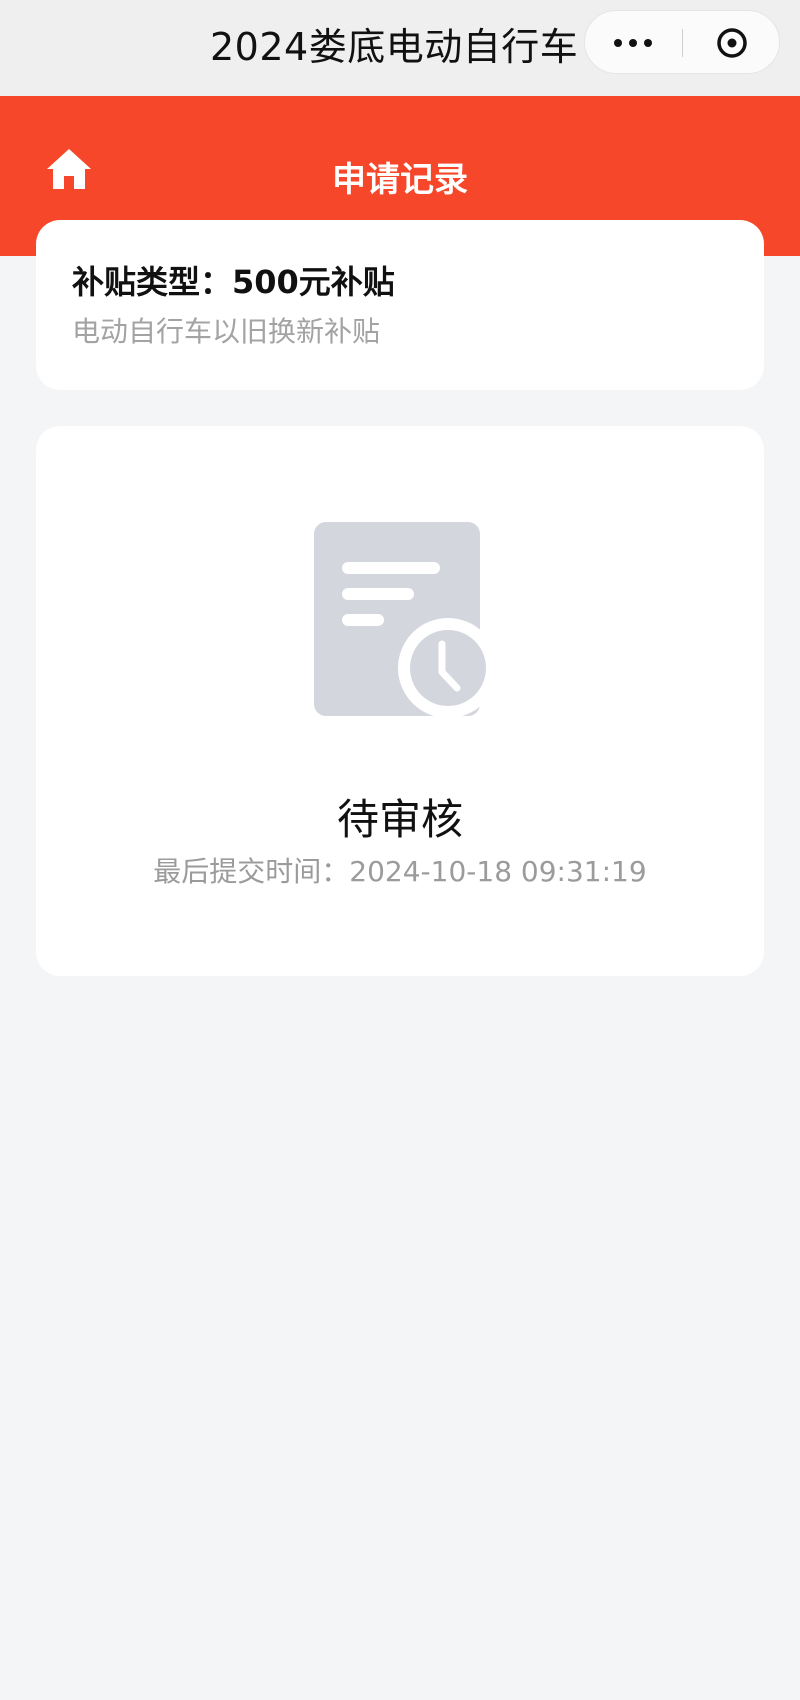  What do you see at coordinates (399, 819) in the screenshot?
I see `status-label: 待审核` at bounding box center [399, 819].